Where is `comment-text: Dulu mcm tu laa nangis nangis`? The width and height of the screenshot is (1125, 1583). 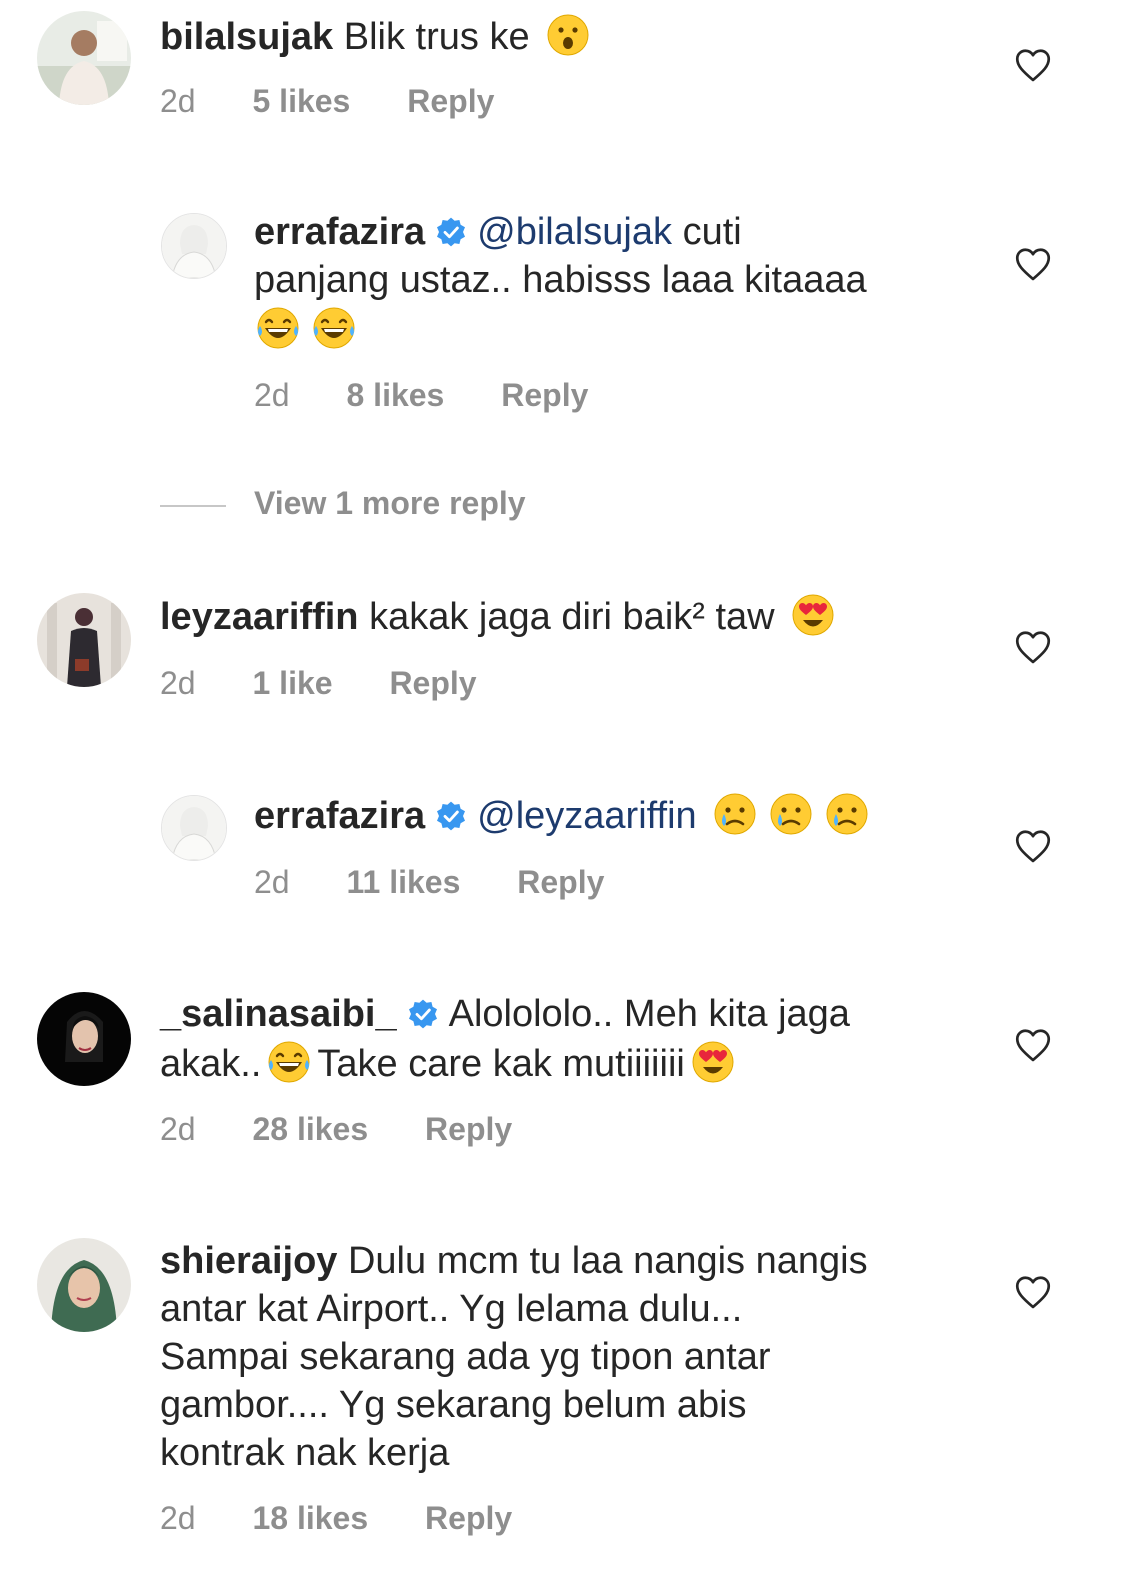
comment-text: Dulu mcm tu laa nangis nangis is located at coordinates (607, 1261).